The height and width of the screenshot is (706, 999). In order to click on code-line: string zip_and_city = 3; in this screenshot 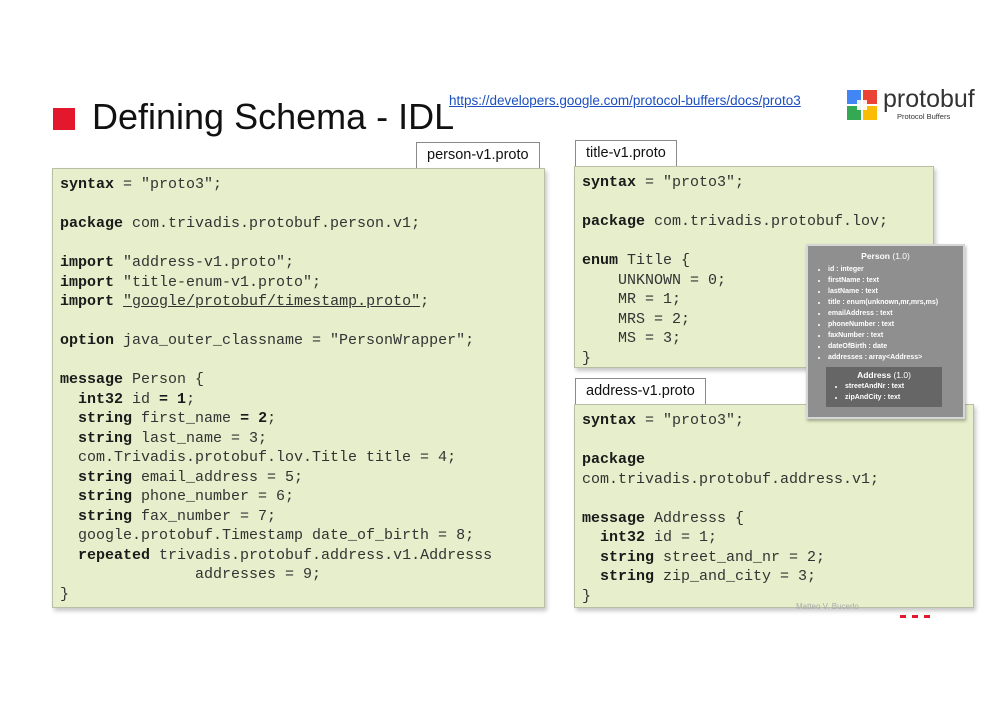, I will do `click(699, 576)`.